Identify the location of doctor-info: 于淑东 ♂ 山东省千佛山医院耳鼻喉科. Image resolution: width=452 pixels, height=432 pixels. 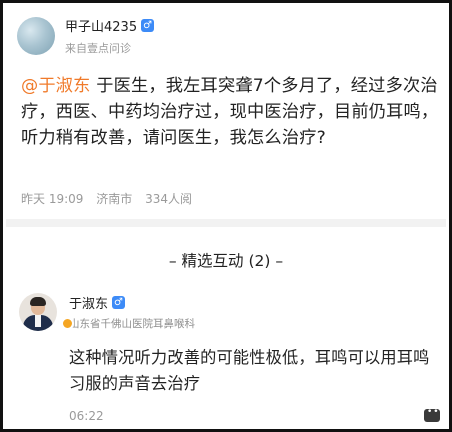
(132, 312).